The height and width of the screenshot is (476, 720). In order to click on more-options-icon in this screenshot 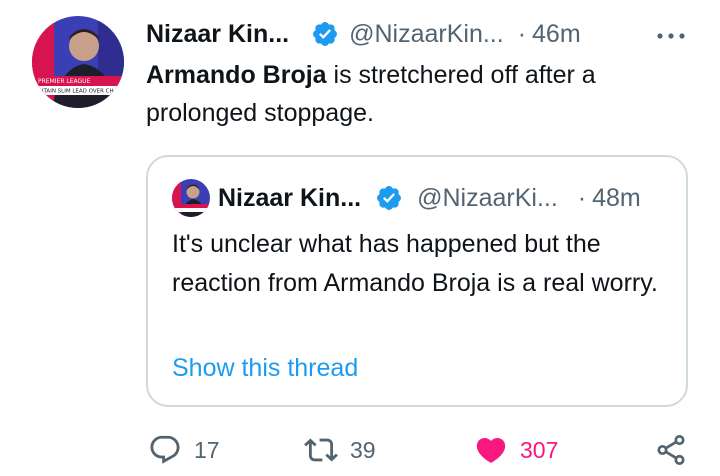, I will do `click(671, 34)`.